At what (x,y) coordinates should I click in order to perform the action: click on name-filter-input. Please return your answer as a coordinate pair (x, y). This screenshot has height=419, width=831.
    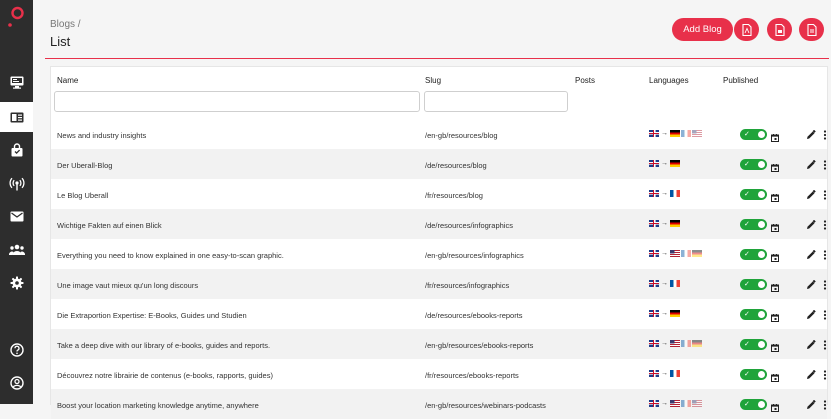
    Looking at the image, I should click on (237, 101).